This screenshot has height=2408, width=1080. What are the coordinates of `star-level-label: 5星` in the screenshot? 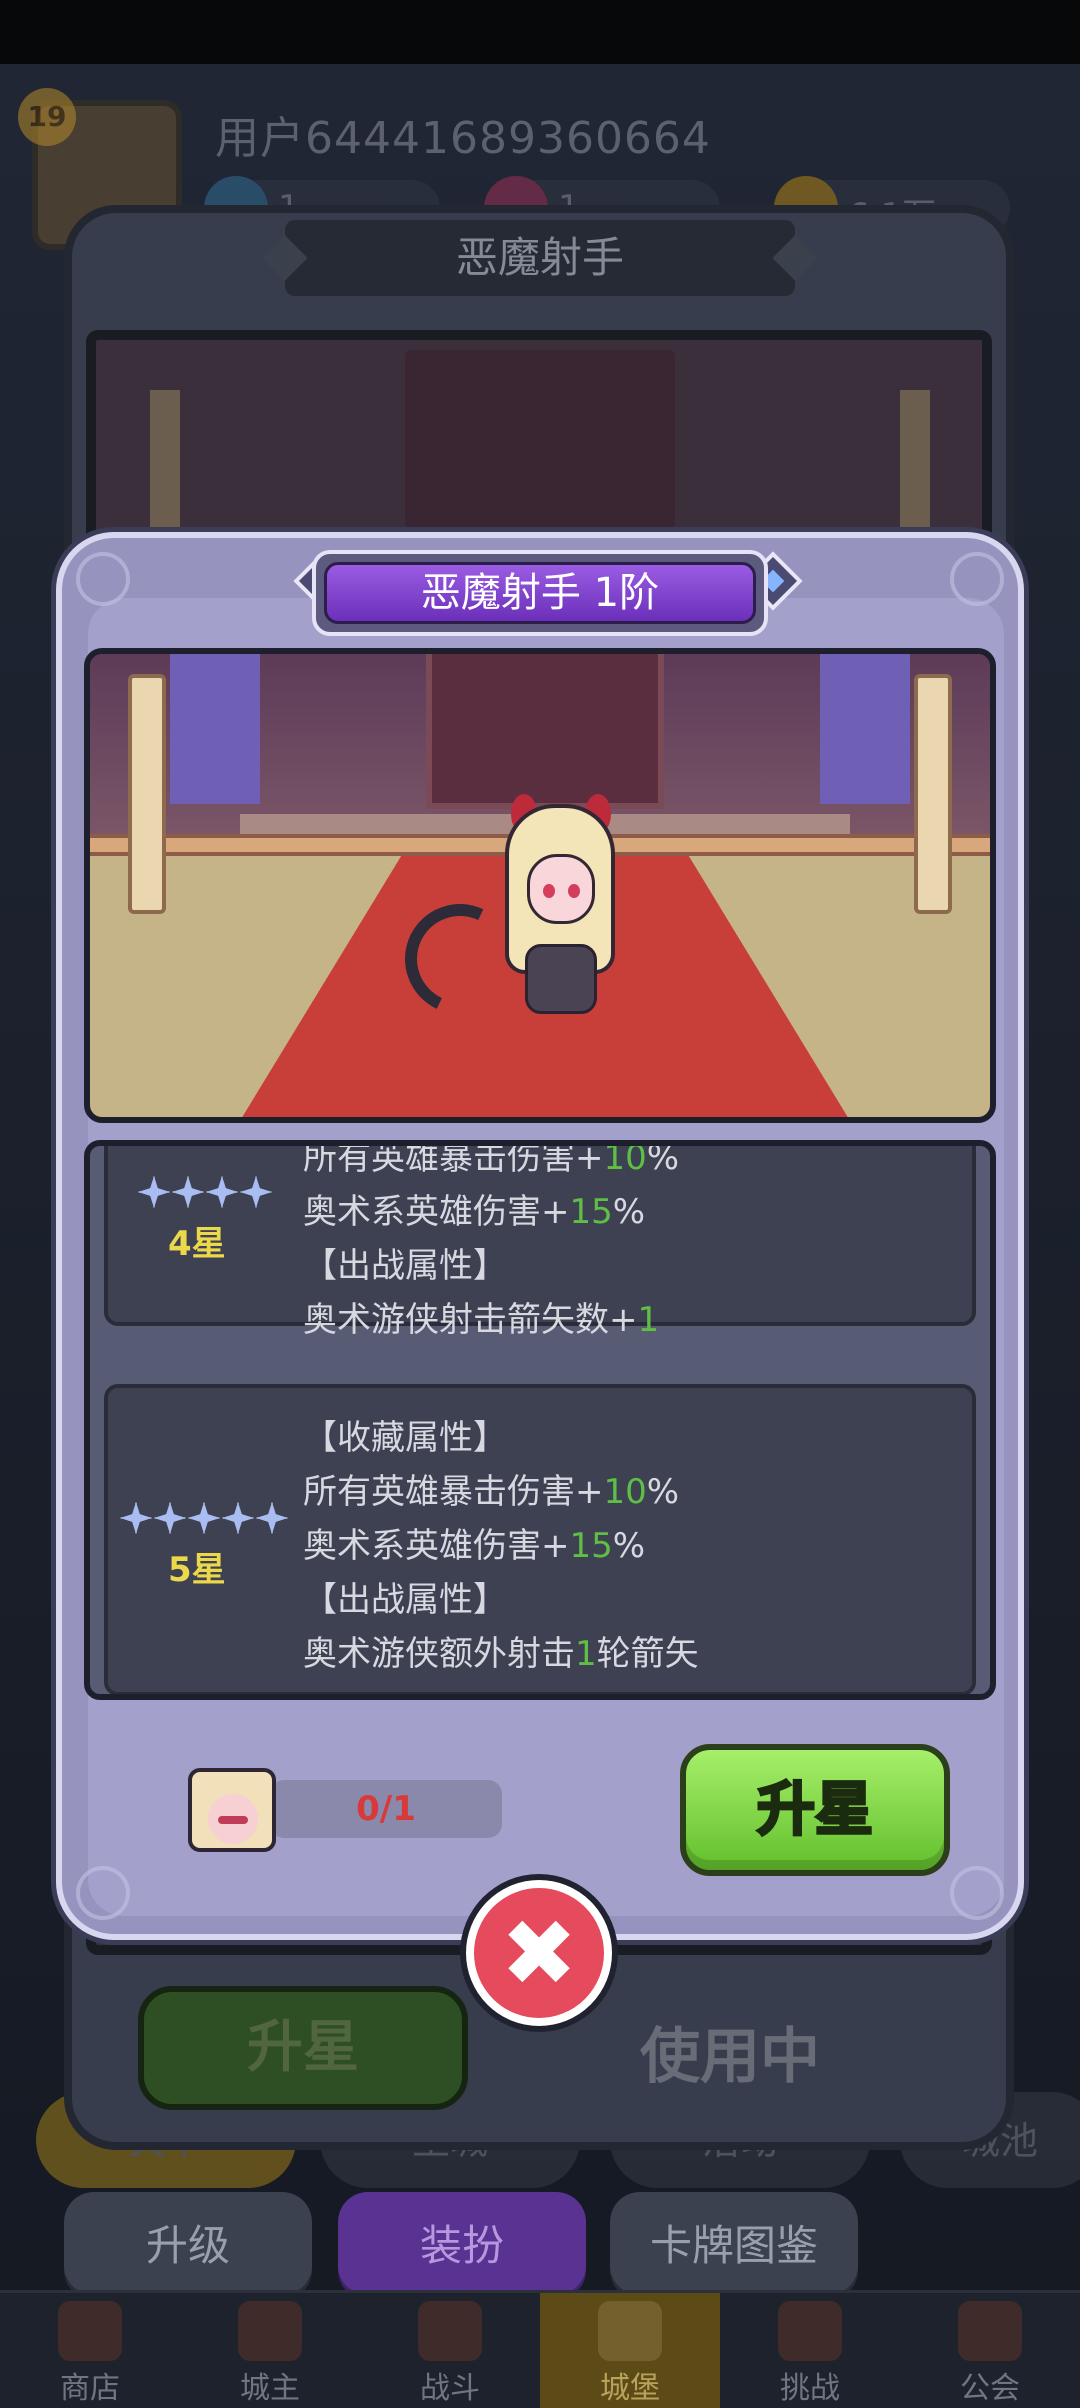 It's located at (197, 1570).